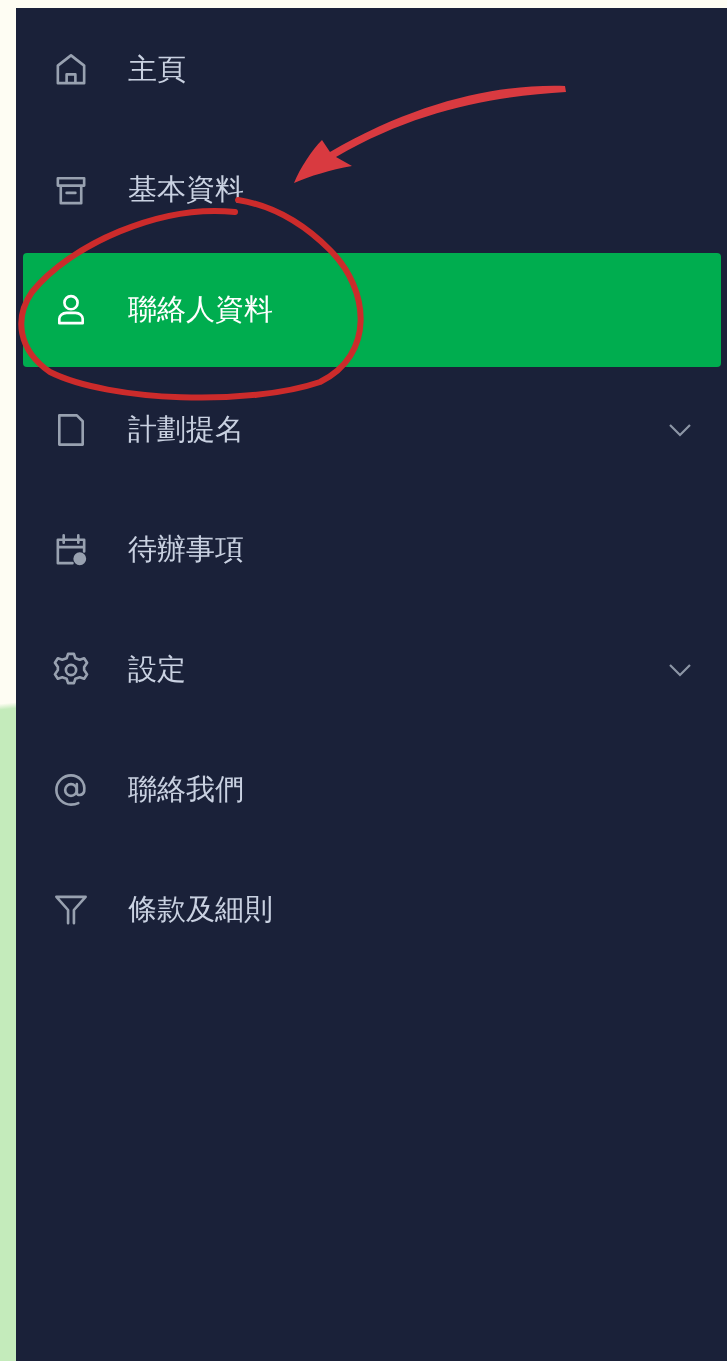 The width and height of the screenshot is (727, 1361). What do you see at coordinates (372, 790) in the screenshot?
I see `sidebar-item: 聯絡我們` at bounding box center [372, 790].